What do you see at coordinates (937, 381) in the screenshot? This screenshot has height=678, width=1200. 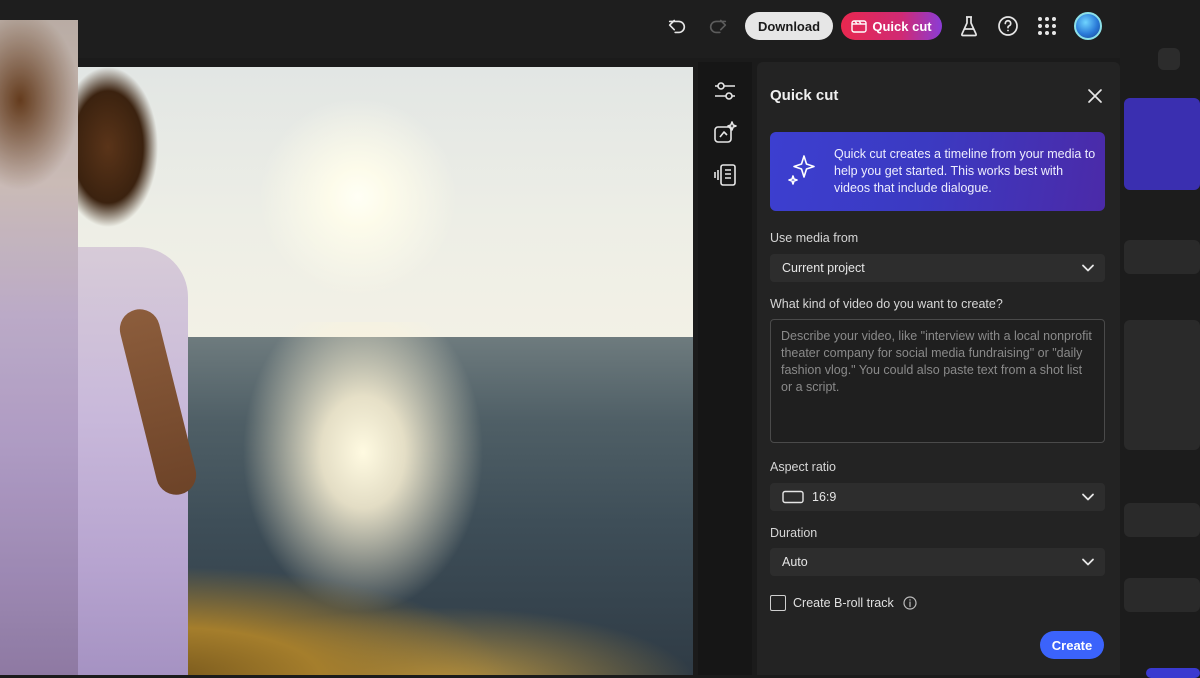 I see `video-description-input` at bounding box center [937, 381].